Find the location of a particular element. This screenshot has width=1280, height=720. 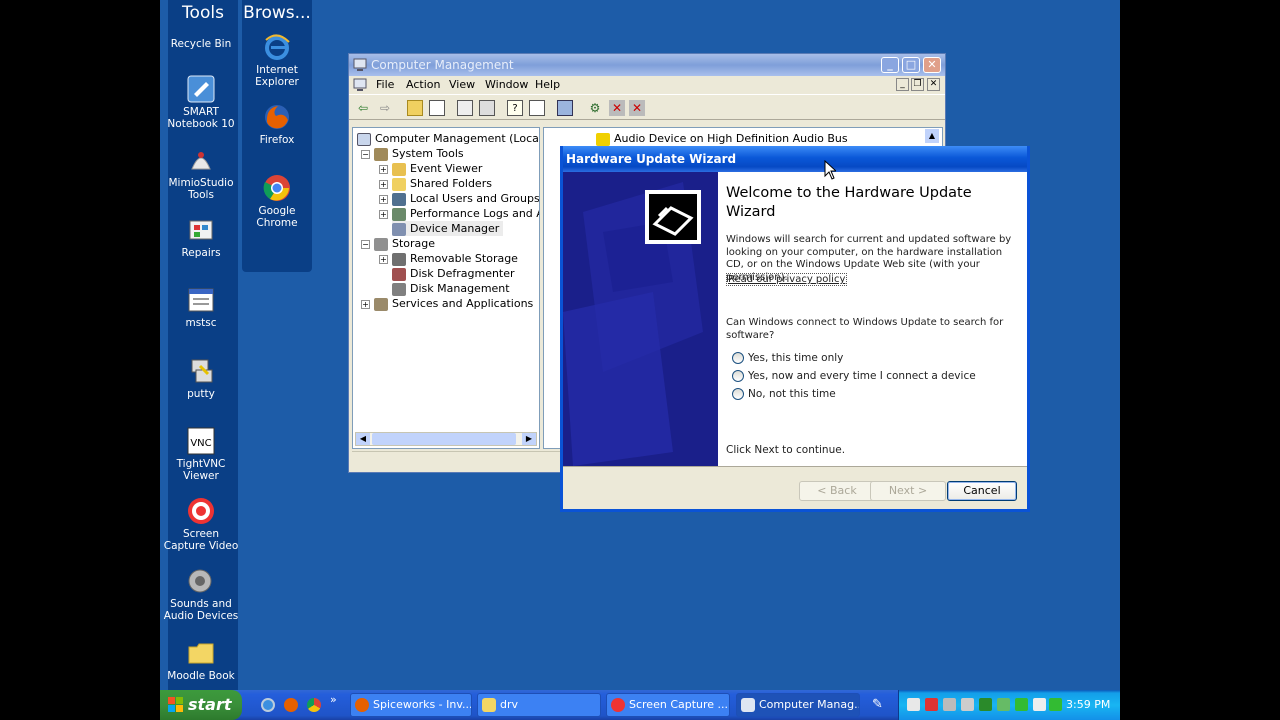

desktop-icon-mimiostudio: MimioStudio Tools is located at coordinates (201, 173).